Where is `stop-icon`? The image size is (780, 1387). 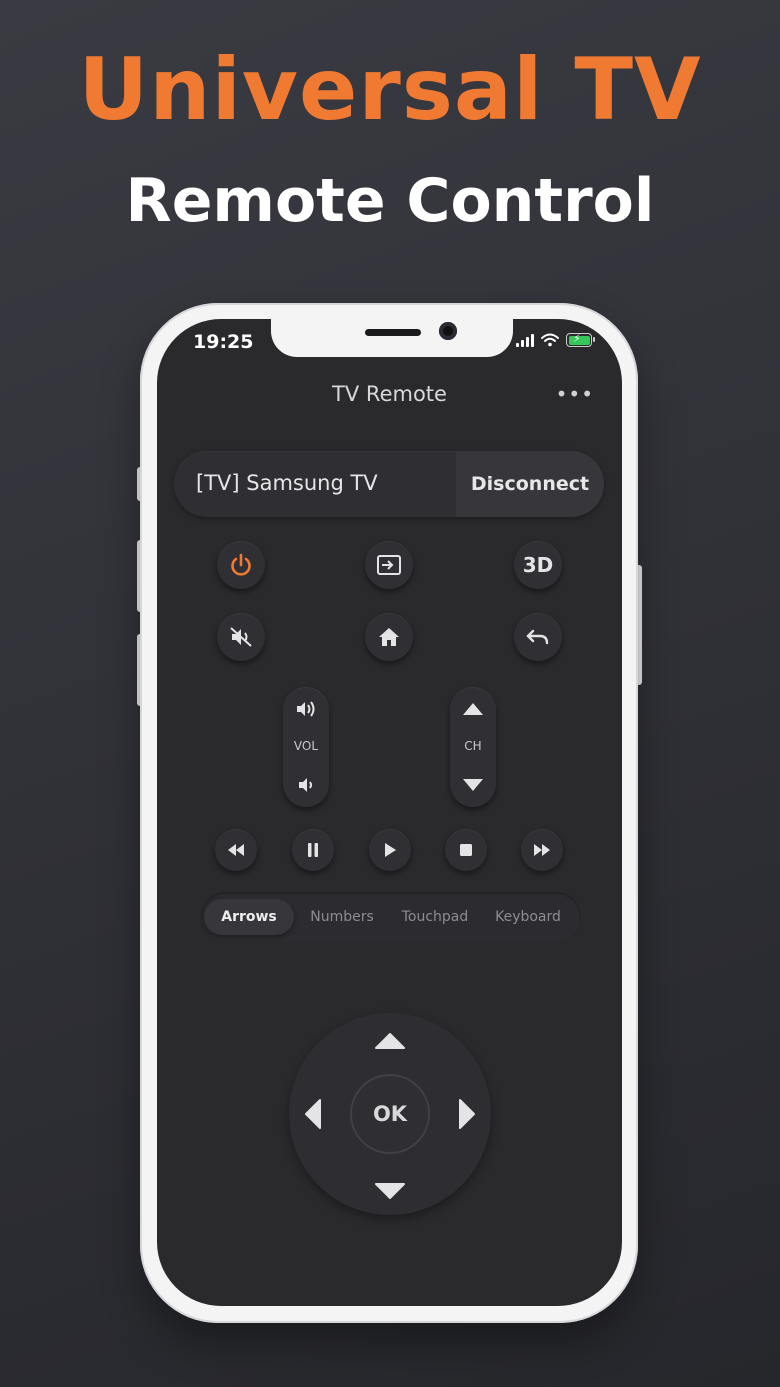
stop-icon is located at coordinates (466, 850).